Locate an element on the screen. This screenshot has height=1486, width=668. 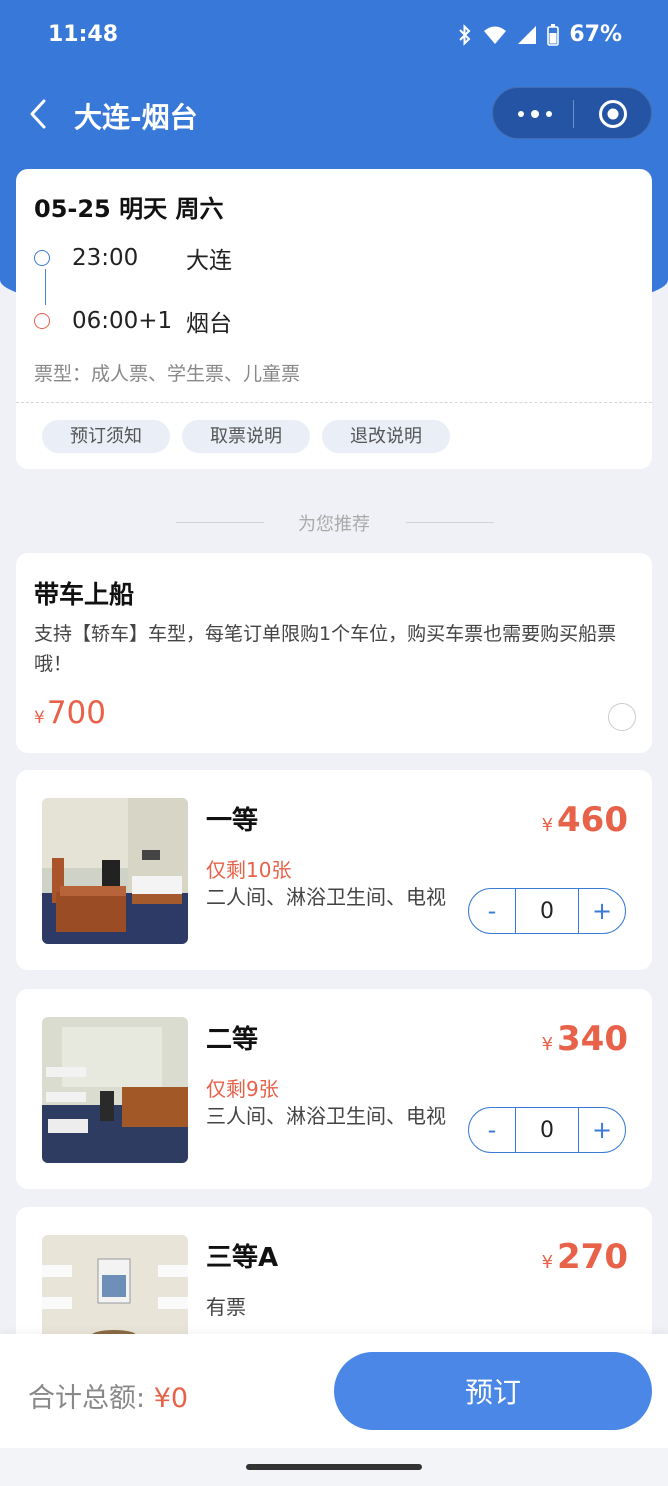
arrive-port: 烟台 is located at coordinates (209, 324).